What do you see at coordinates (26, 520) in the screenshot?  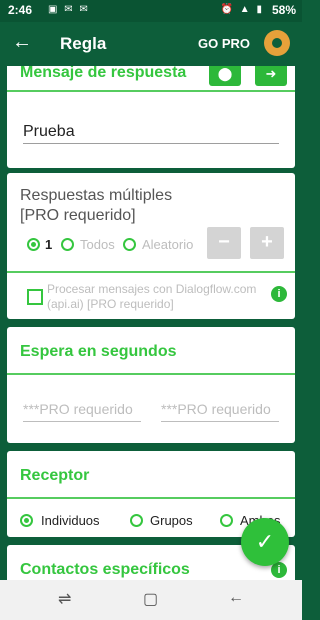 I see `radio-individuals` at bounding box center [26, 520].